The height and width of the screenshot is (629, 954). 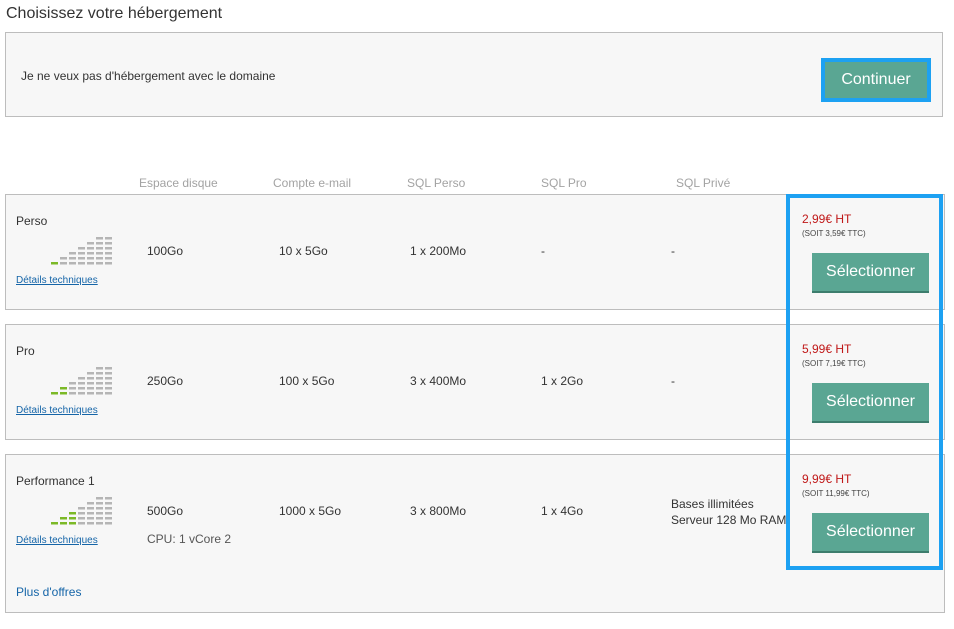 What do you see at coordinates (178, 183) in the screenshot?
I see `column-header-disk: Espace disque` at bounding box center [178, 183].